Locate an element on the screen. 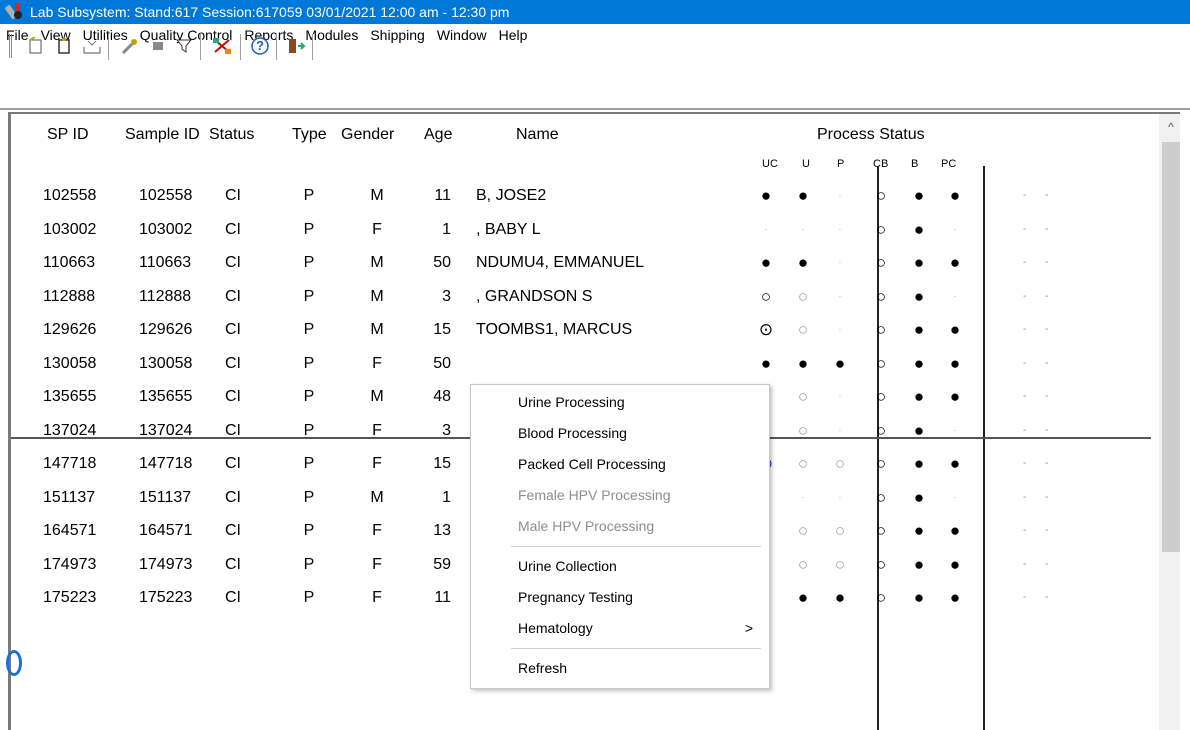 This screenshot has width=1190, height=730. menu-urine-collection: Urine Collection is located at coordinates (620, 566).